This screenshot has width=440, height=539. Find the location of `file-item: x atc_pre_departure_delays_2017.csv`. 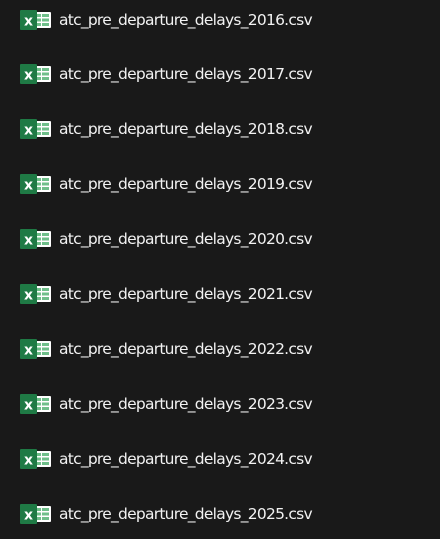

file-item: x atc_pre_departure_delays_2017.csv is located at coordinates (220, 74).